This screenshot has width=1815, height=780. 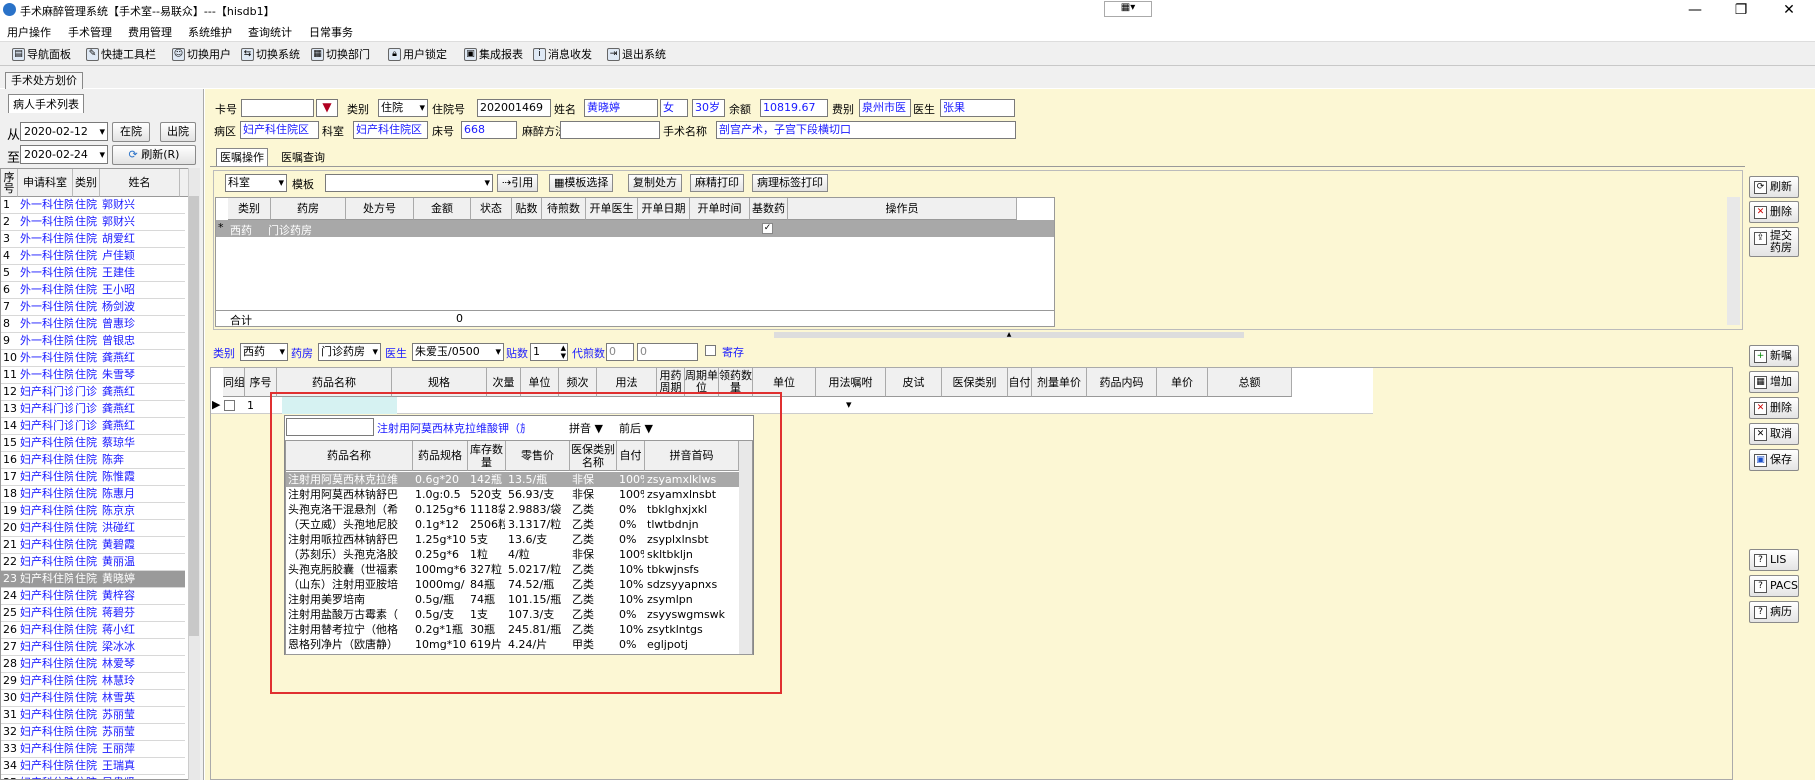 What do you see at coordinates (1789, 10) in the screenshot?
I see `close-button: ✕` at bounding box center [1789, 10].